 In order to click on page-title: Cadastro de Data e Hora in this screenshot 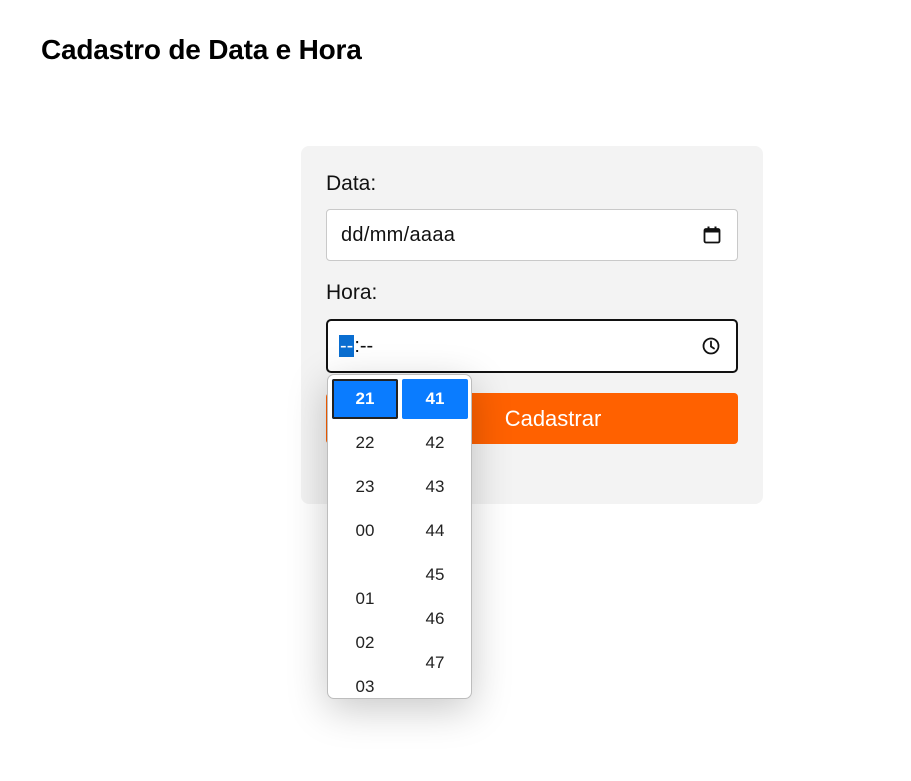, I will do `click(201, 49)`.